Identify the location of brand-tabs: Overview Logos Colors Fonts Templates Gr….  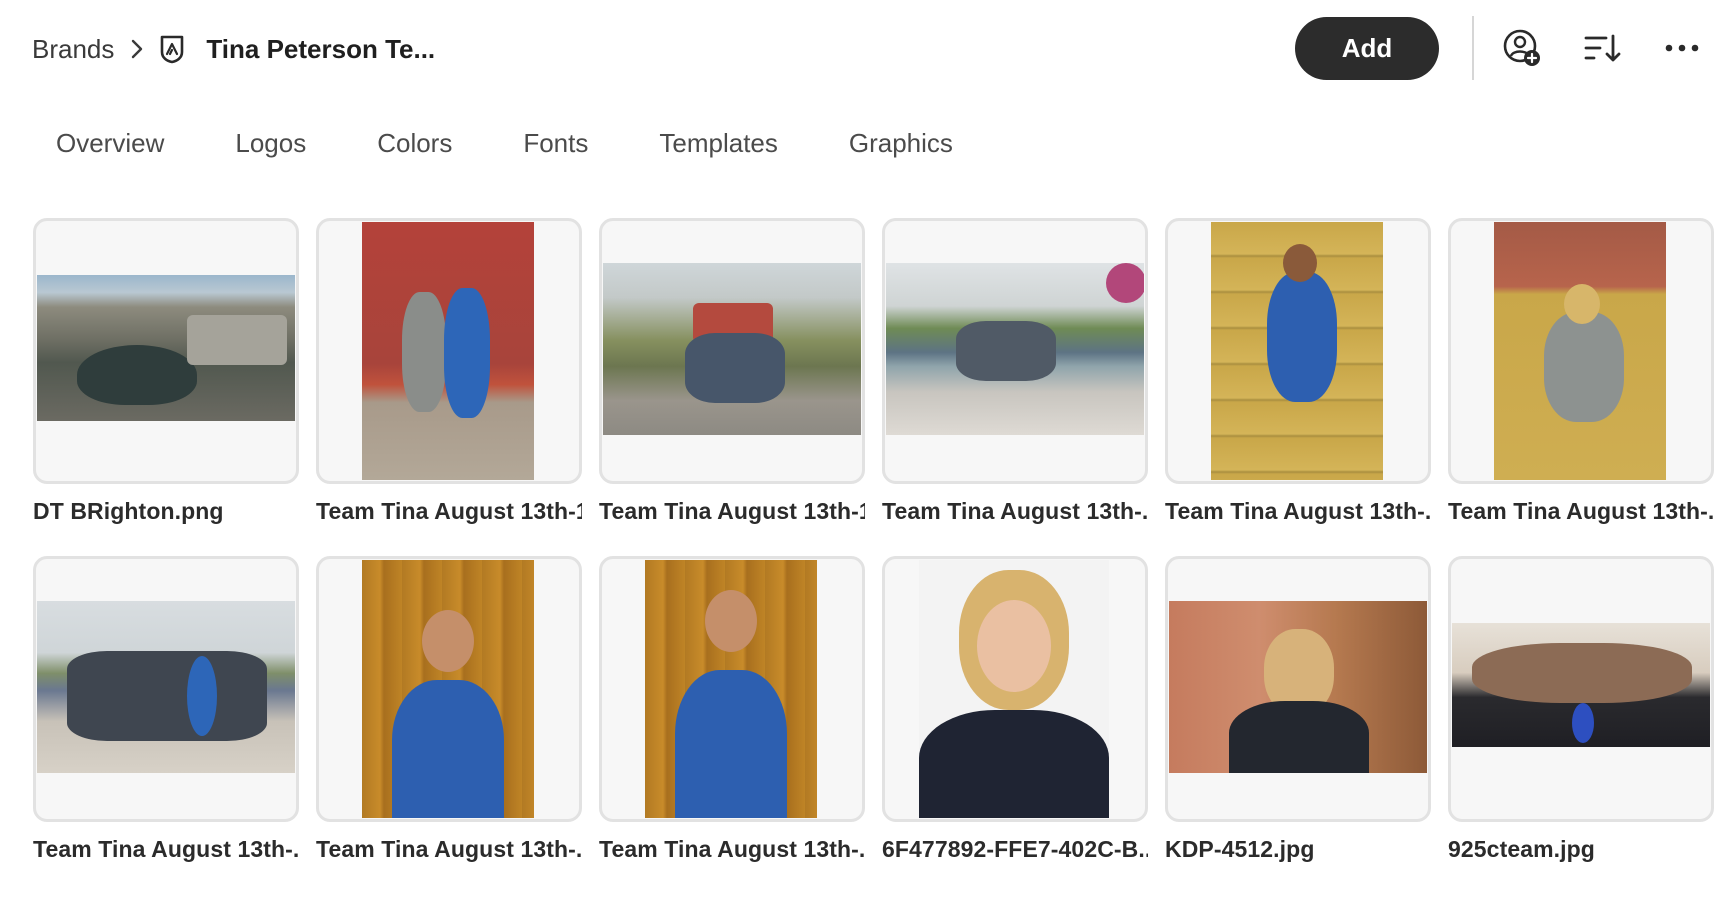
(540, 148).